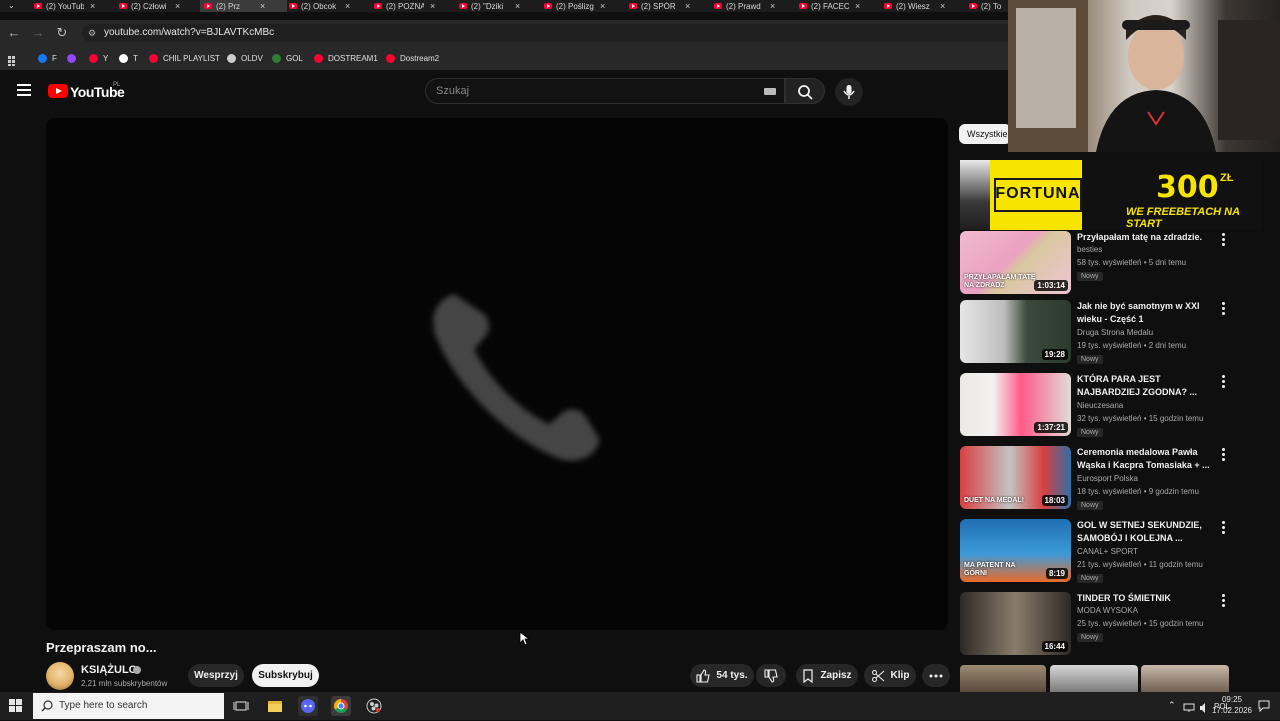 Image resolution: width=1280 pixels, height=721 pixels. Describe the element at coordinates (838, 6) in the screenshot. I see `browser-tab: (2) FACEC ×` at that location.